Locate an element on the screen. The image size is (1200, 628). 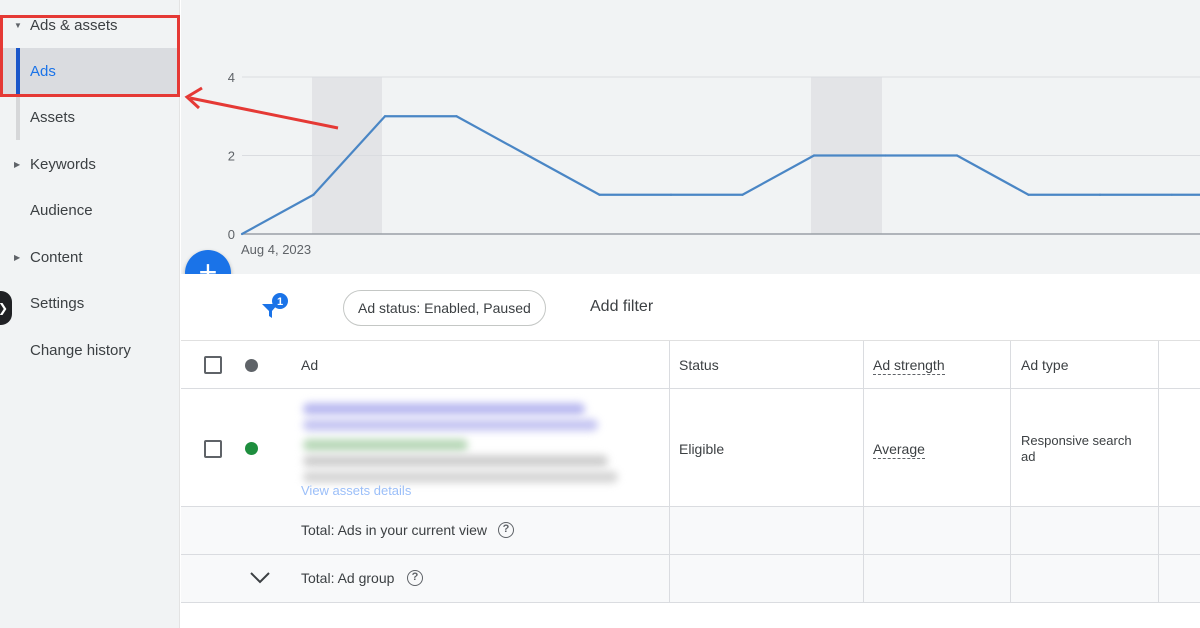
status-value: Eligible is located at coordinates (702, 449).